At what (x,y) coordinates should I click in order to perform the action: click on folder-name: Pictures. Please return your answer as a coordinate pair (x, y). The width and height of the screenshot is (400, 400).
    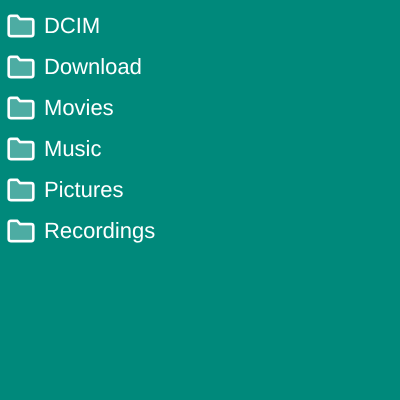
    Looking at the image, I should click on (84, 189).